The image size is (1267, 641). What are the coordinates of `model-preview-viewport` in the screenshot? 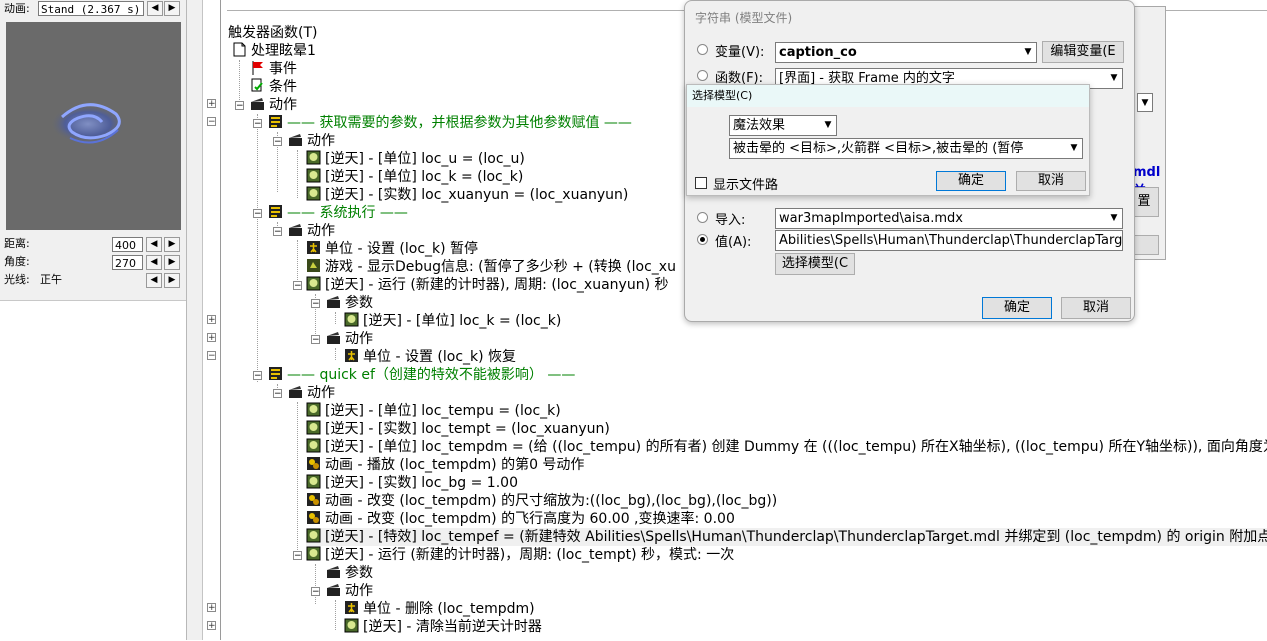 It's located at (93, 126).